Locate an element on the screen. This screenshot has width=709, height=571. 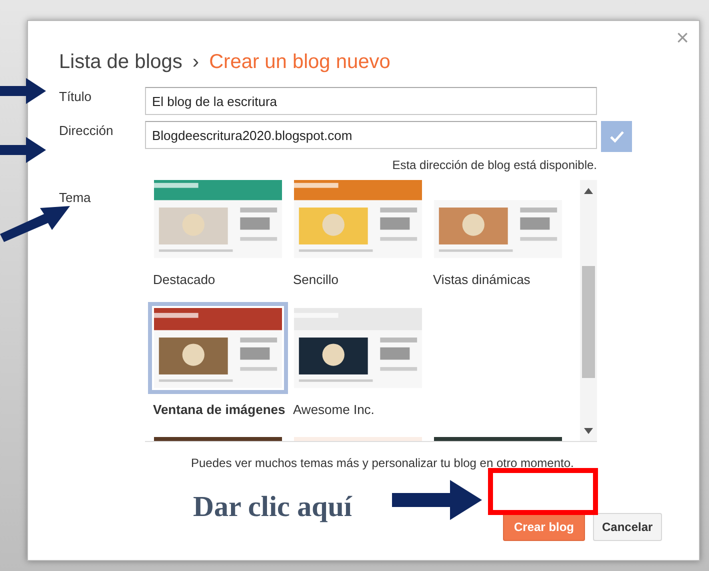
field-label: Tema is located at coordinates (75, 198).